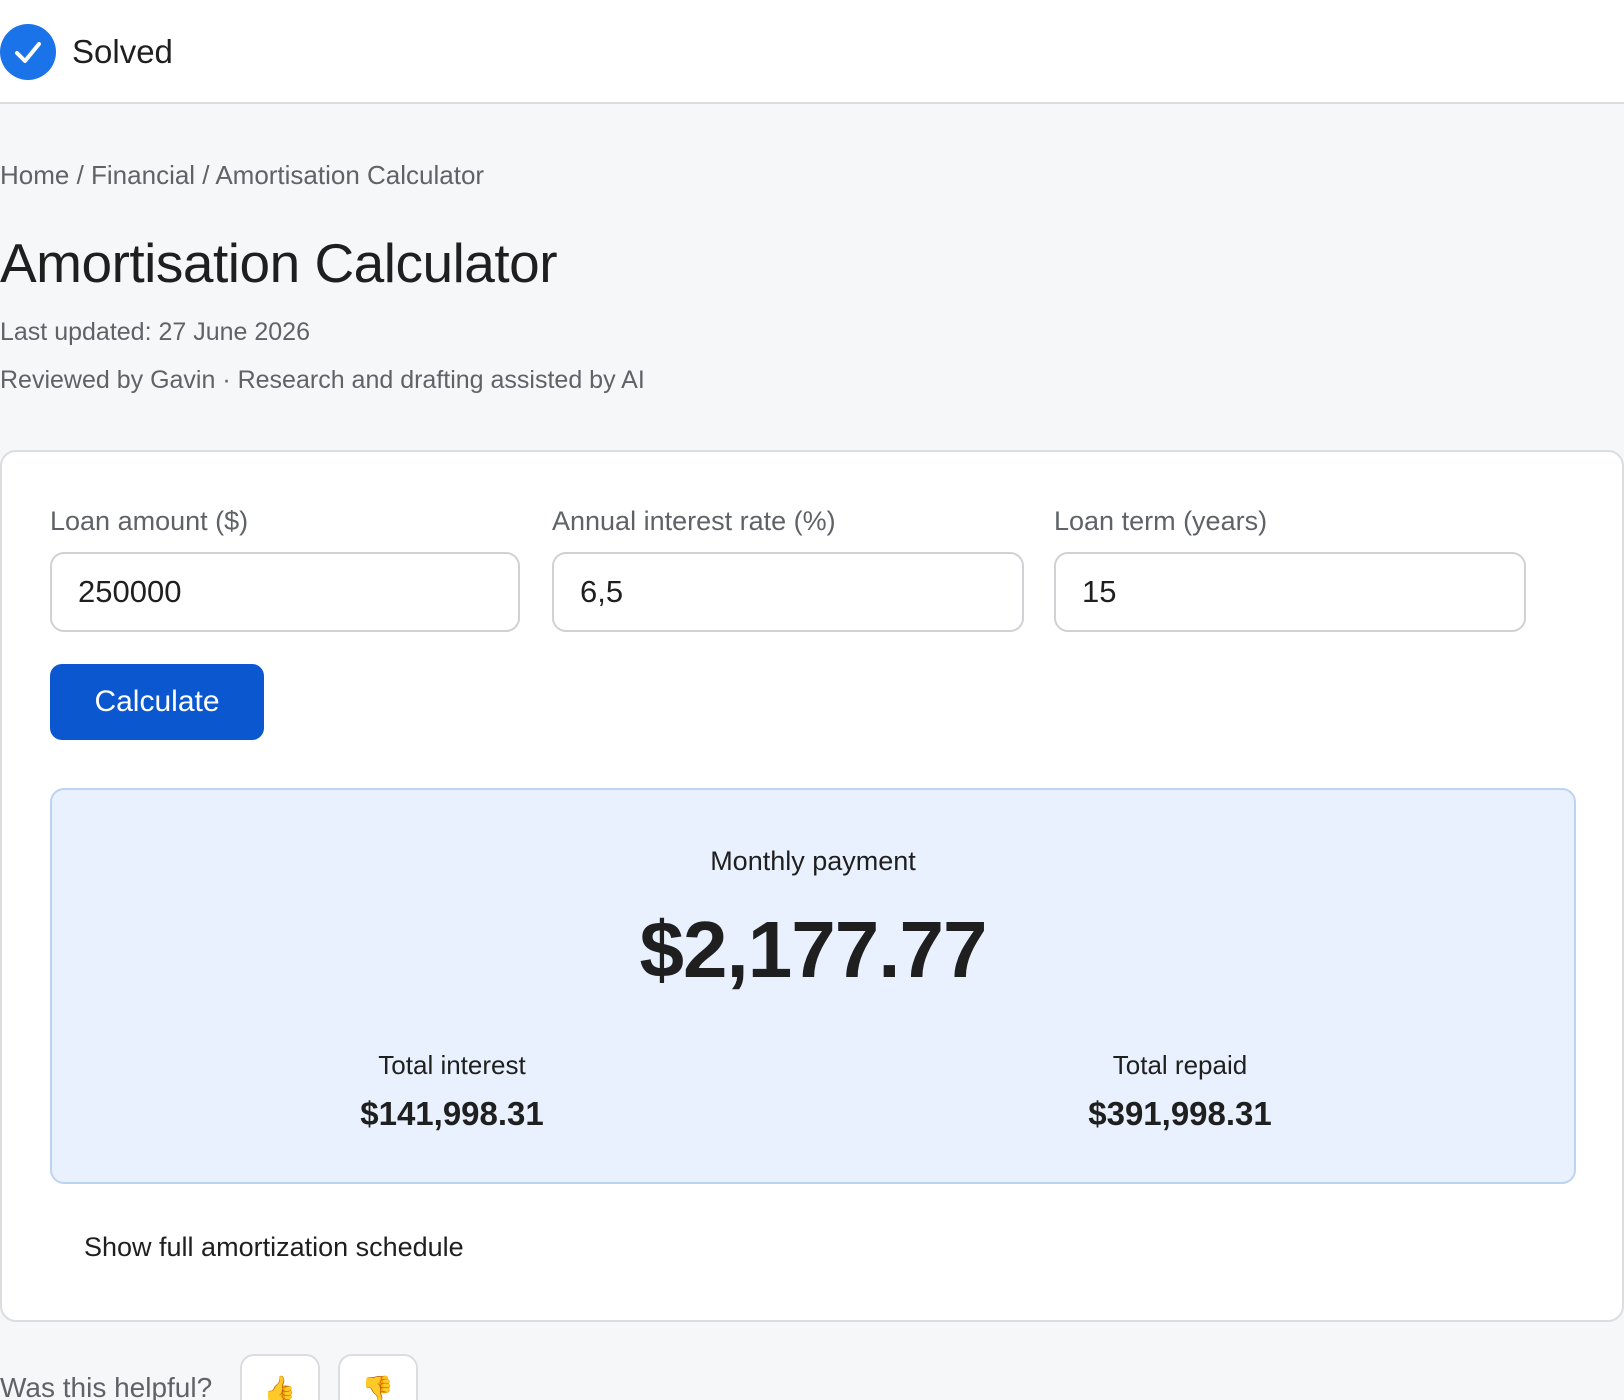 The width and height of the screenshot is (1624, 1400). What do you see at coordinates (1180, 1113) in the screenshot?
I see `total-repaid-value: $391,998.31` at bounding box center [1180, 1113].